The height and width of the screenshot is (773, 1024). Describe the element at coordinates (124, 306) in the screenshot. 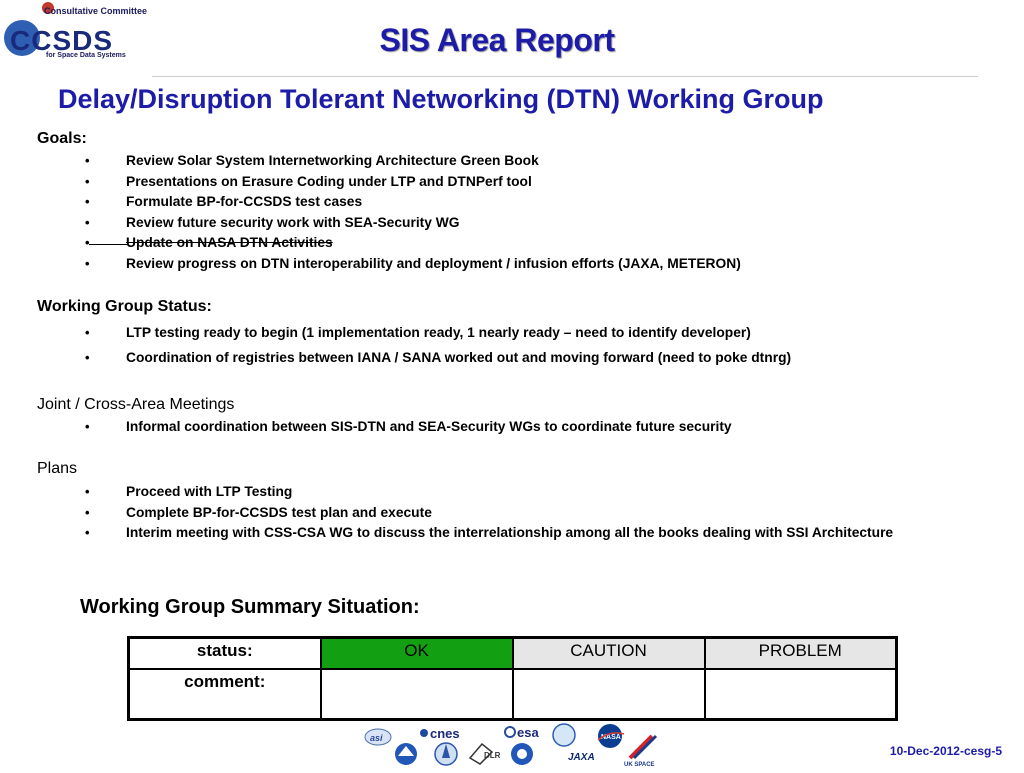

I see `status-heading: Working Group Status:` at that location.